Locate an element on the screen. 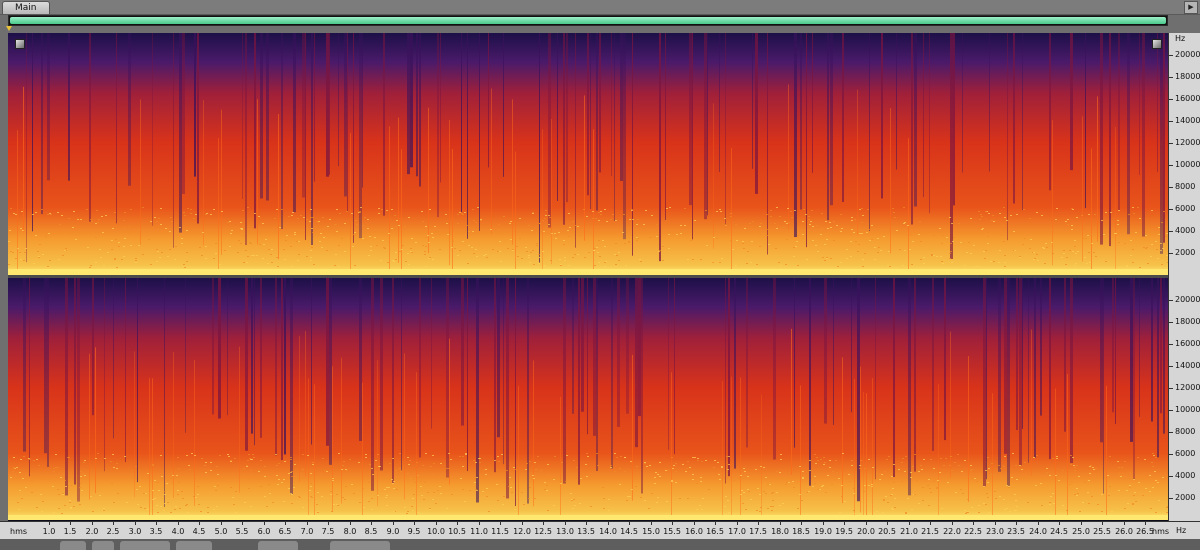  overview-navigator-bar is located at coordinates (588, 20).